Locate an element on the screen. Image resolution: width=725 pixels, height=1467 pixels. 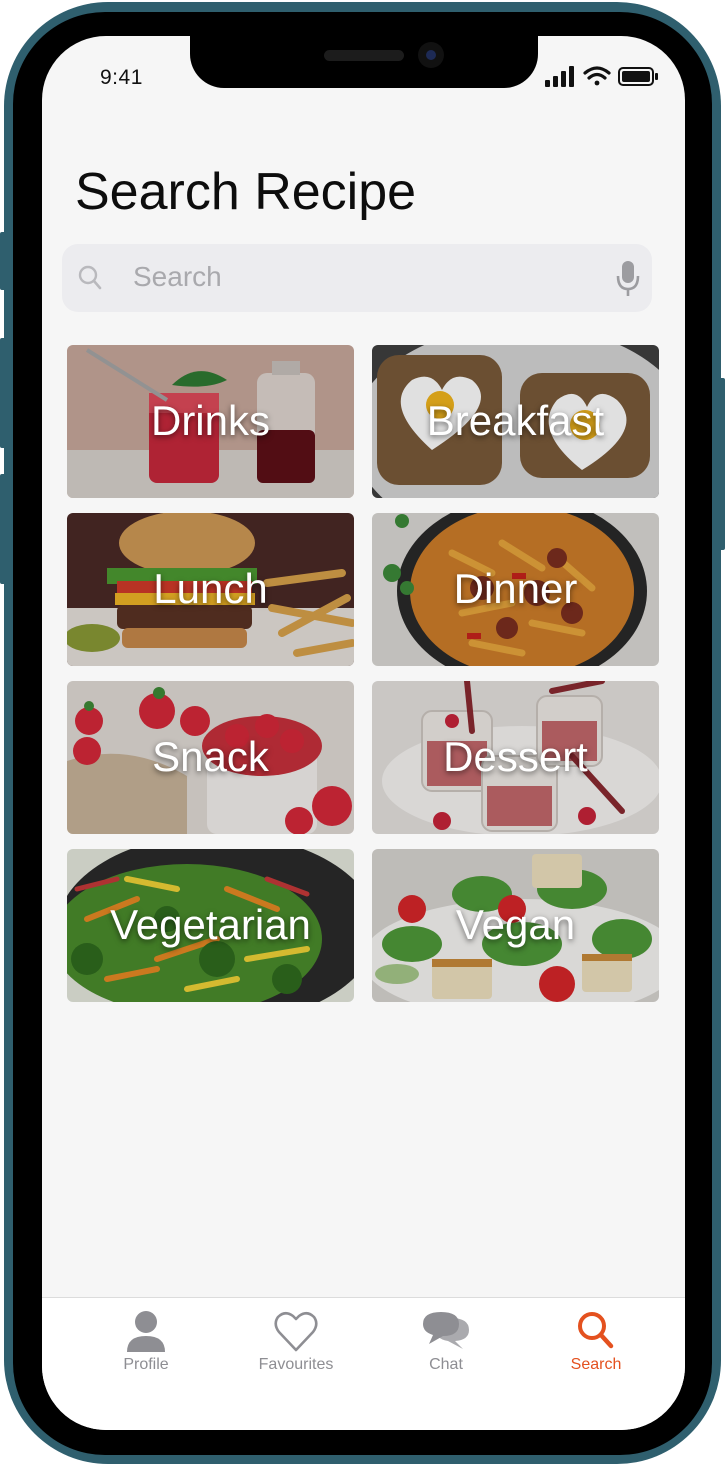
status-time: 9:41 is located at coordinates (121, 77).